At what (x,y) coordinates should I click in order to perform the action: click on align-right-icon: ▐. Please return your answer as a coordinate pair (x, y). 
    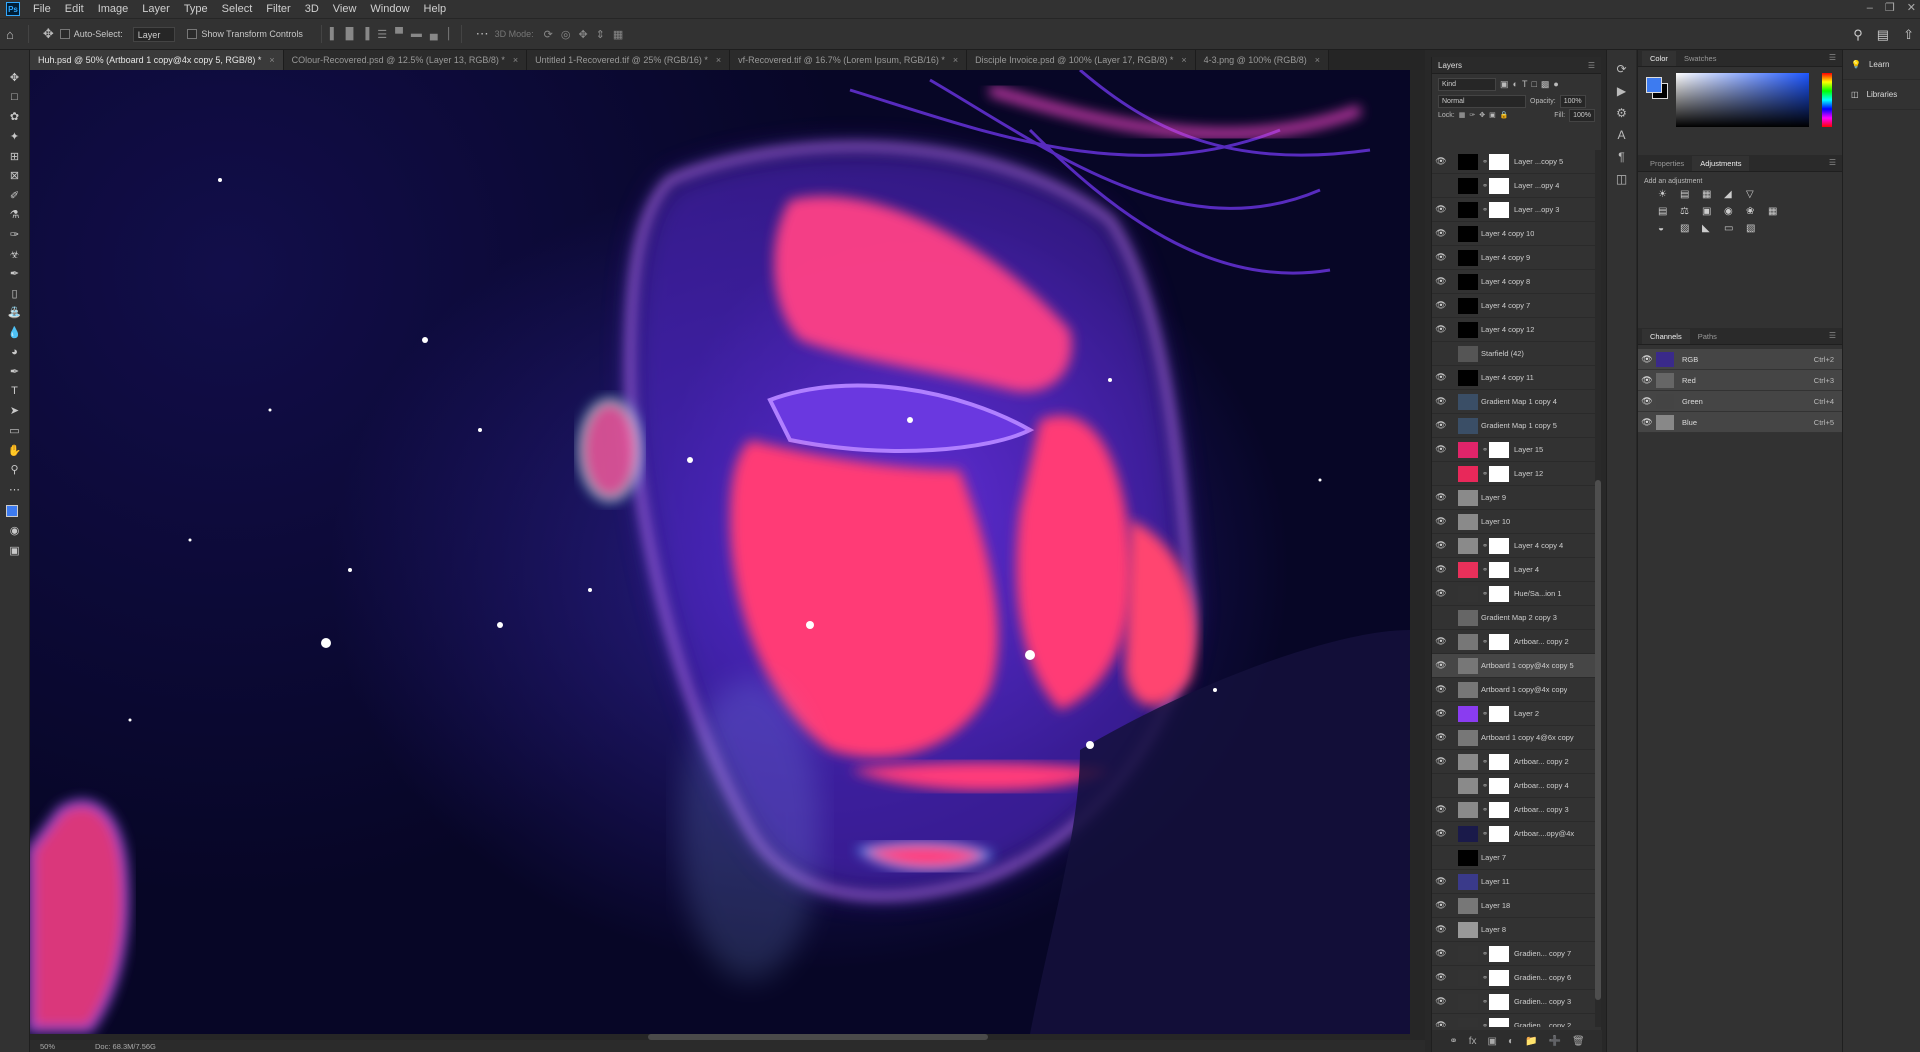
    Looking at the image, I should click on (365, 34).